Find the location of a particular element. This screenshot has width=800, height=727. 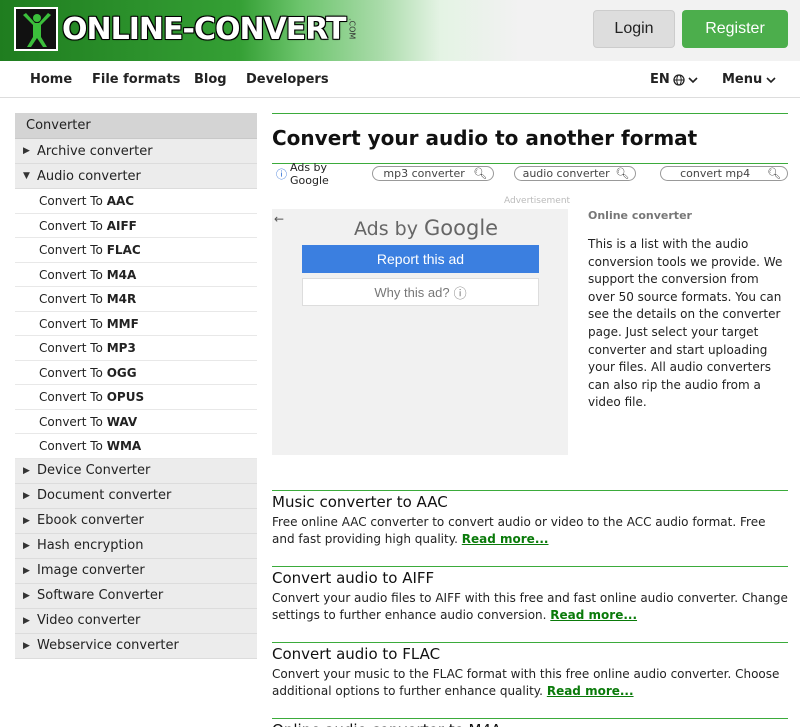

caret-down-icon: ▼ is located at coordinates (26, 176).